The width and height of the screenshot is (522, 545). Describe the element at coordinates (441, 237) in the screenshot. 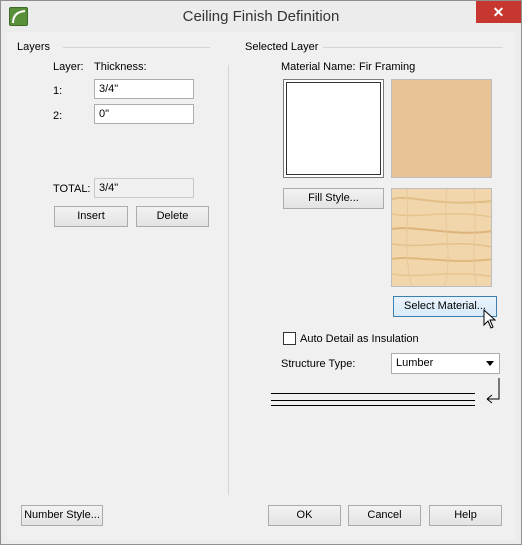

I see `material-texture-preview` at that location.